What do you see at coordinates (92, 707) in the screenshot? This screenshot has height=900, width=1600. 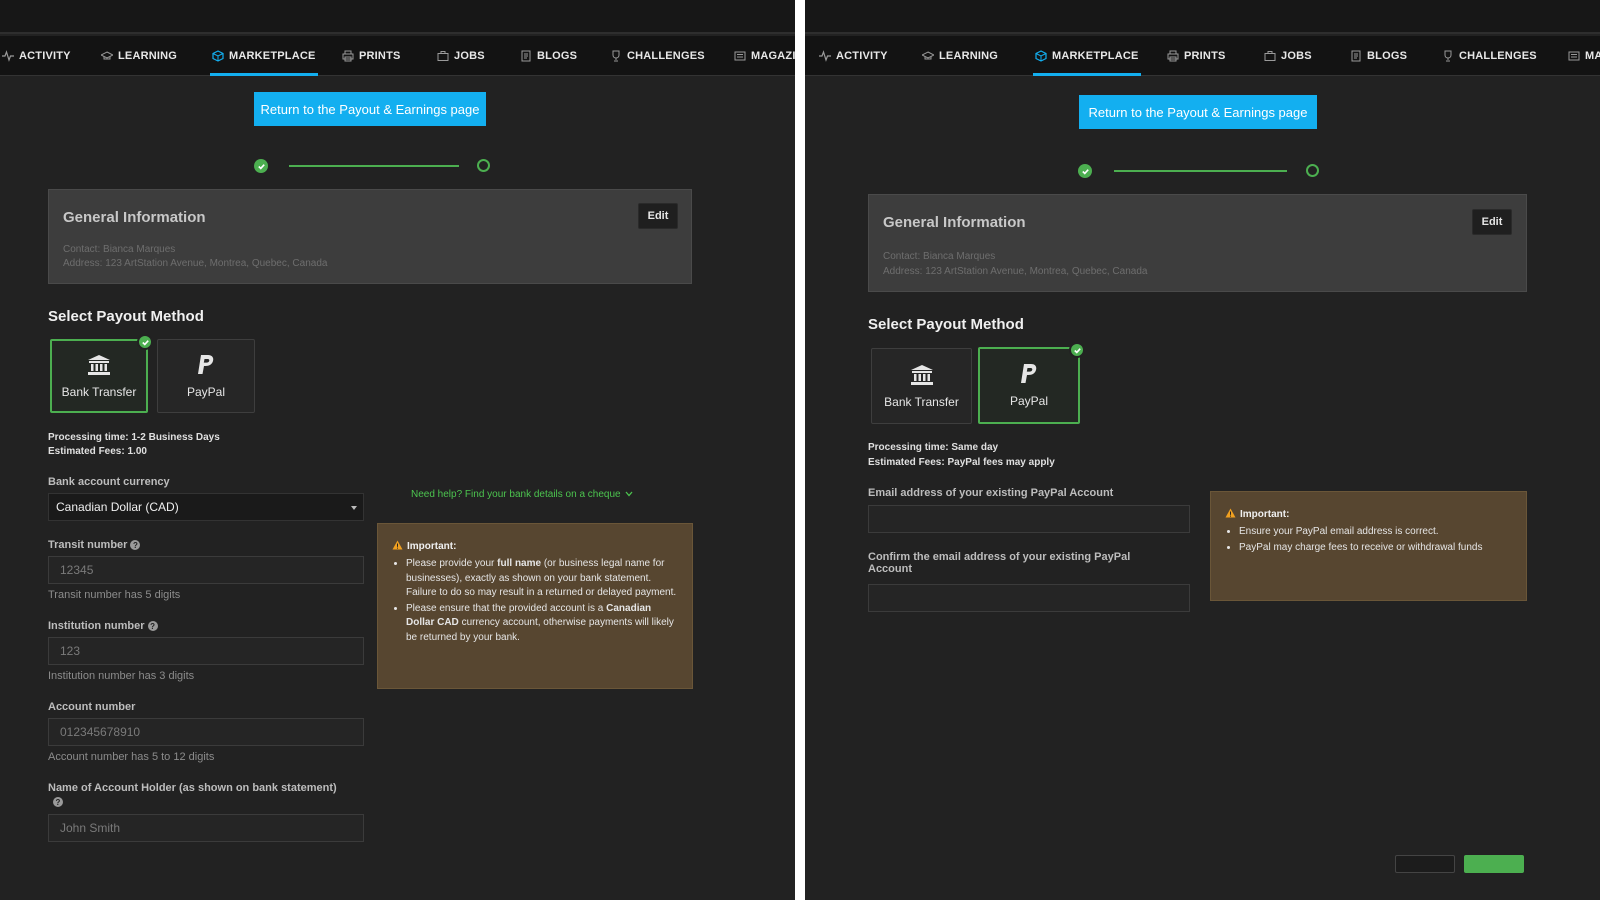 I see `account-number-label: Account number` at bounding box center [92, 707].